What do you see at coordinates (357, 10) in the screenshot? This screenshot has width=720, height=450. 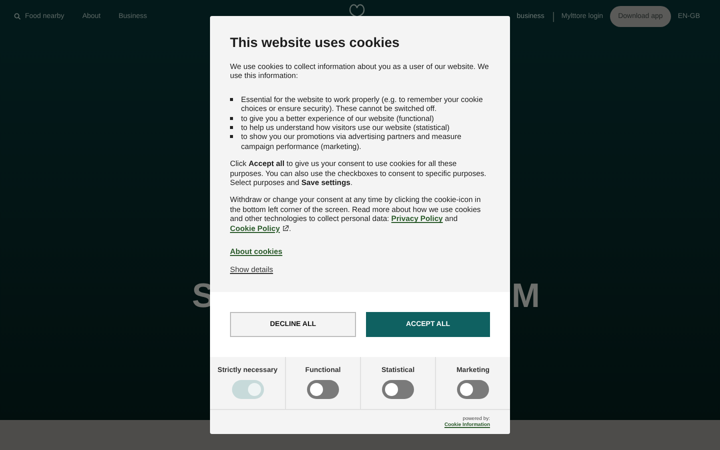 I see `logo-icon` at bounding box center [357, 10].